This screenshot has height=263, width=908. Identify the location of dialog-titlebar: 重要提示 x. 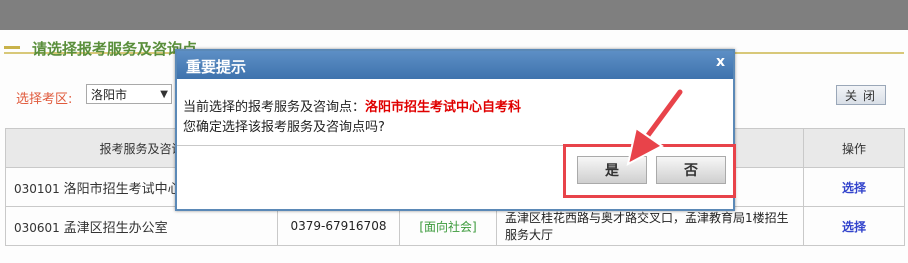
(455, 65).